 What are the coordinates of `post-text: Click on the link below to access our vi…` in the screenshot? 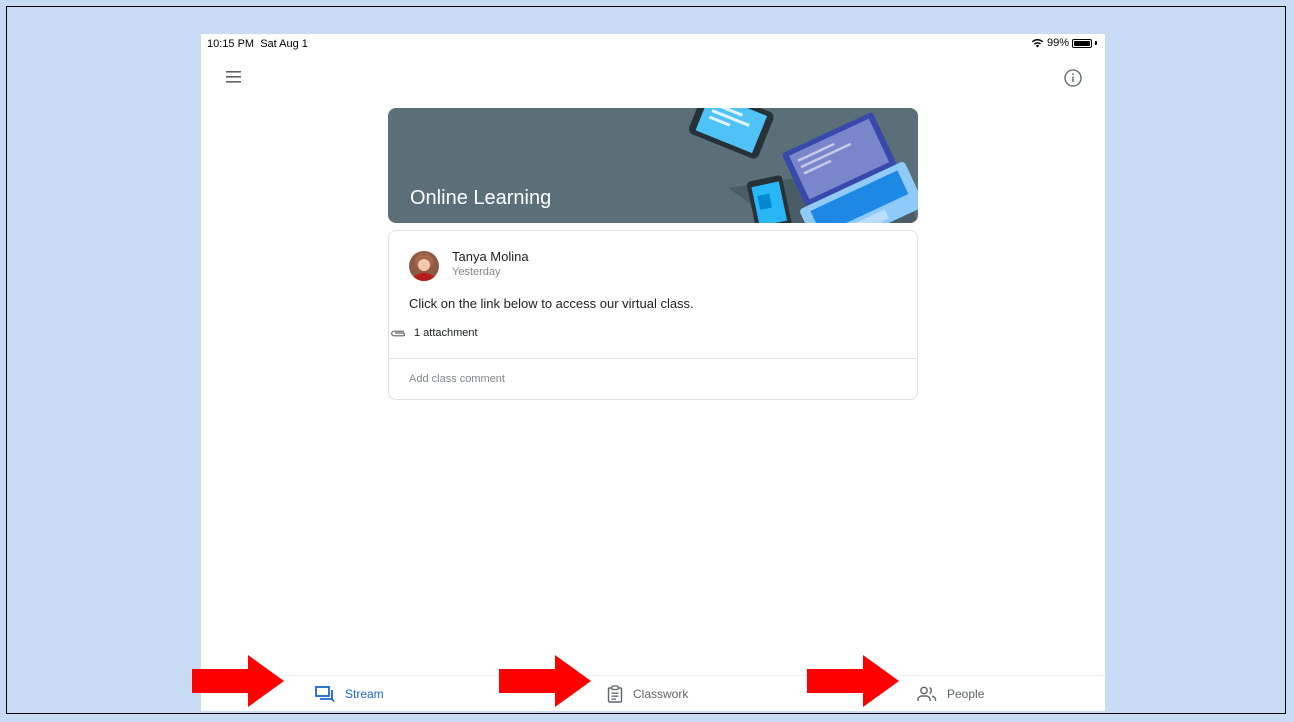 It's located at (551, 303).